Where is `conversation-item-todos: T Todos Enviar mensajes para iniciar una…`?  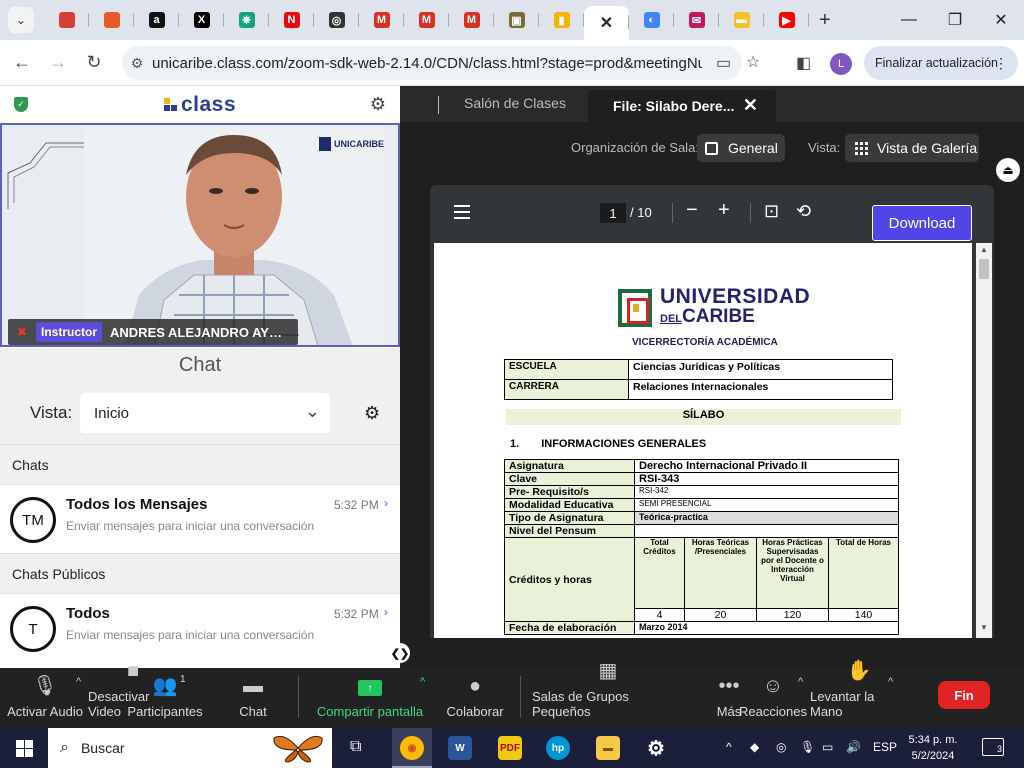
conversation-item-todos: T Todos Enviar mensajes para iniciar una… is located at coordinates (200, 627).